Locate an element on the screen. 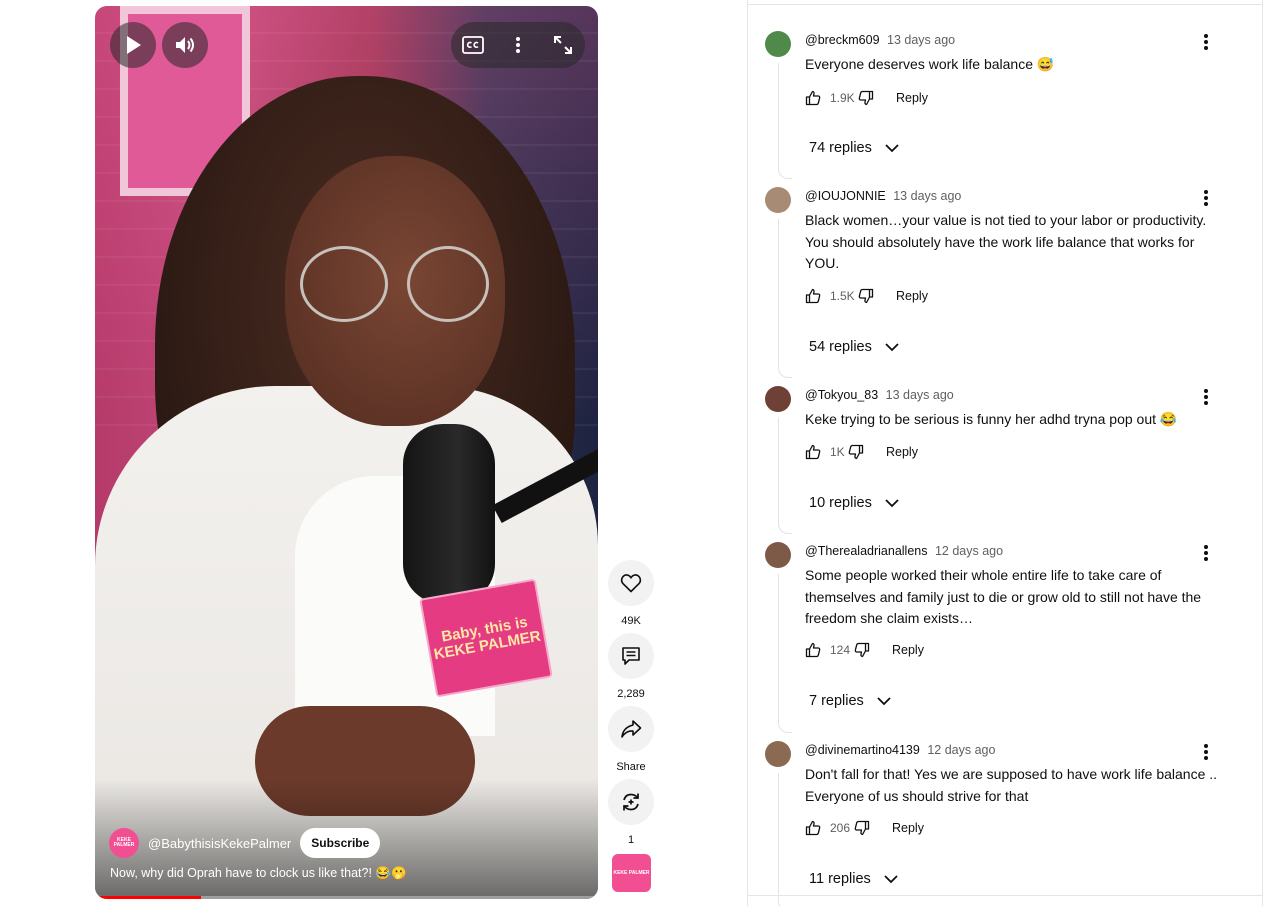  replies-count: 7 replies is located at coordinates (836, 701).